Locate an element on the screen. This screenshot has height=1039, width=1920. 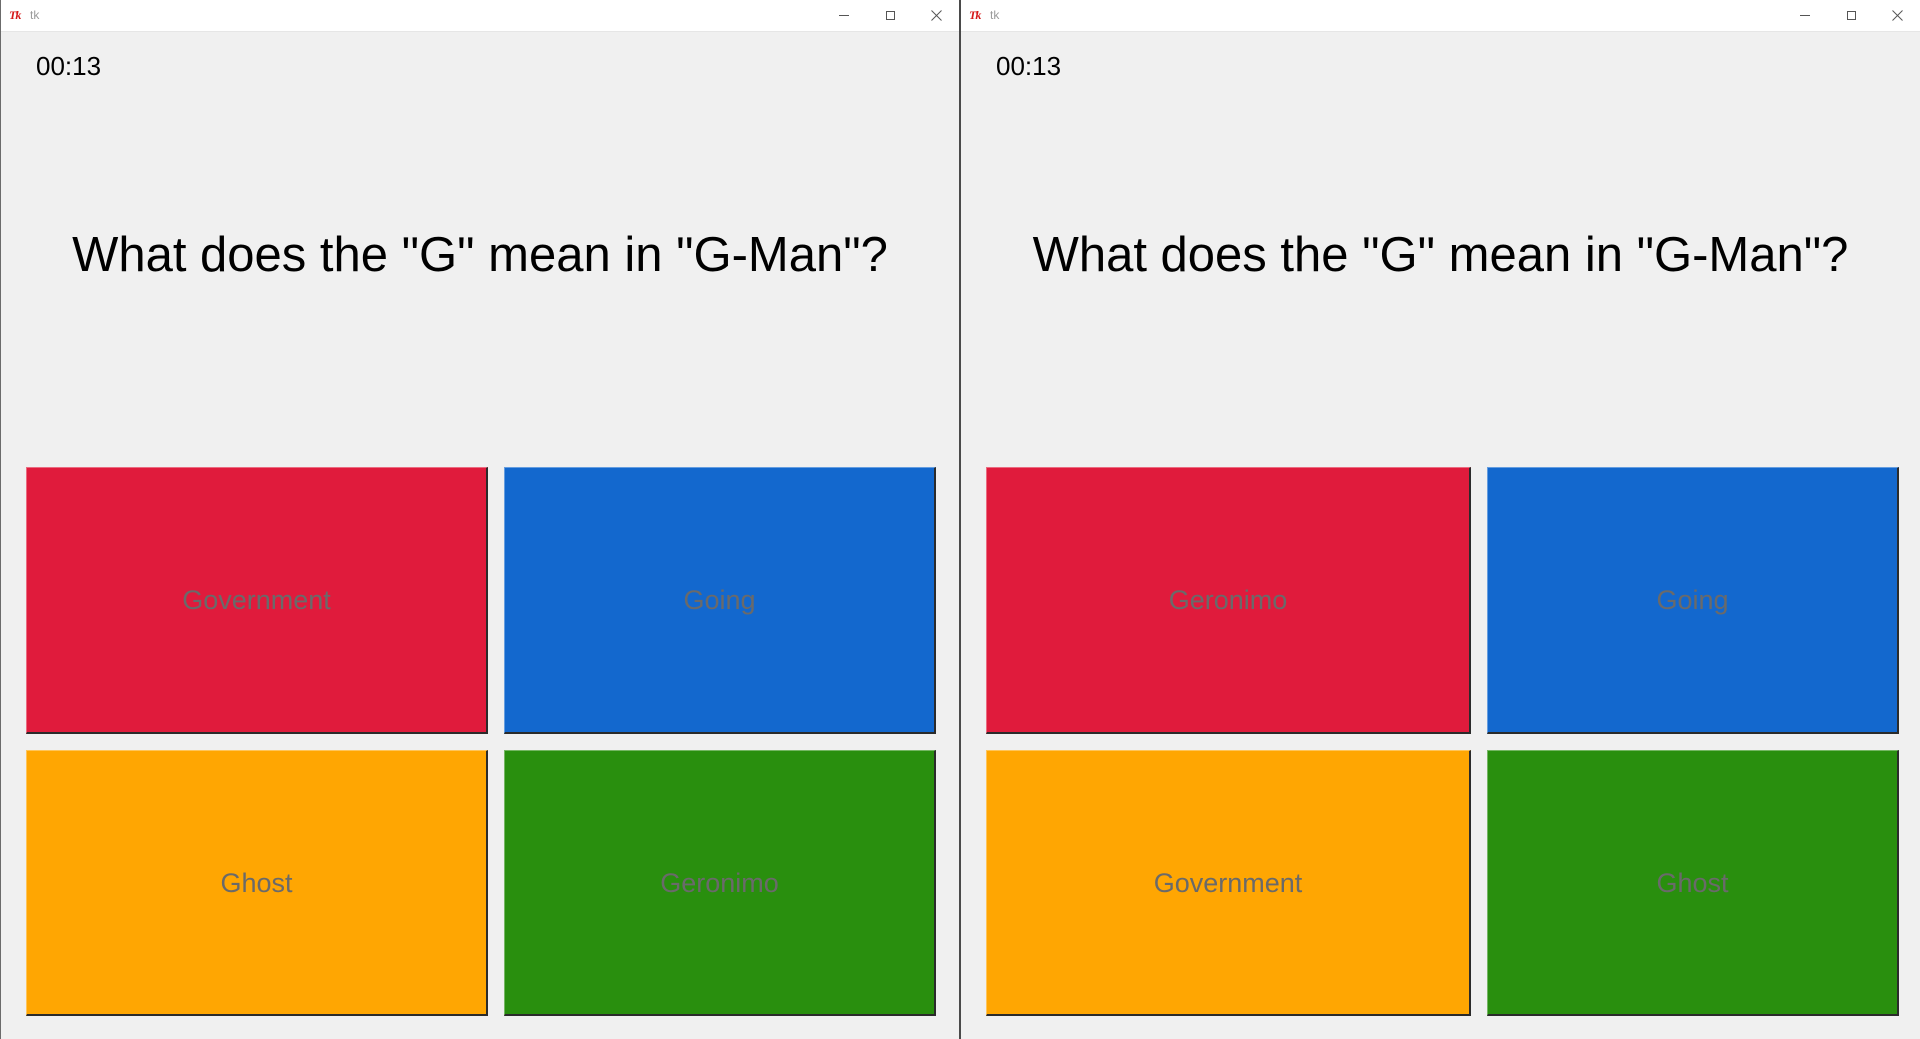
answer-button-green: Ghost is located at coordinates (1693, 883).